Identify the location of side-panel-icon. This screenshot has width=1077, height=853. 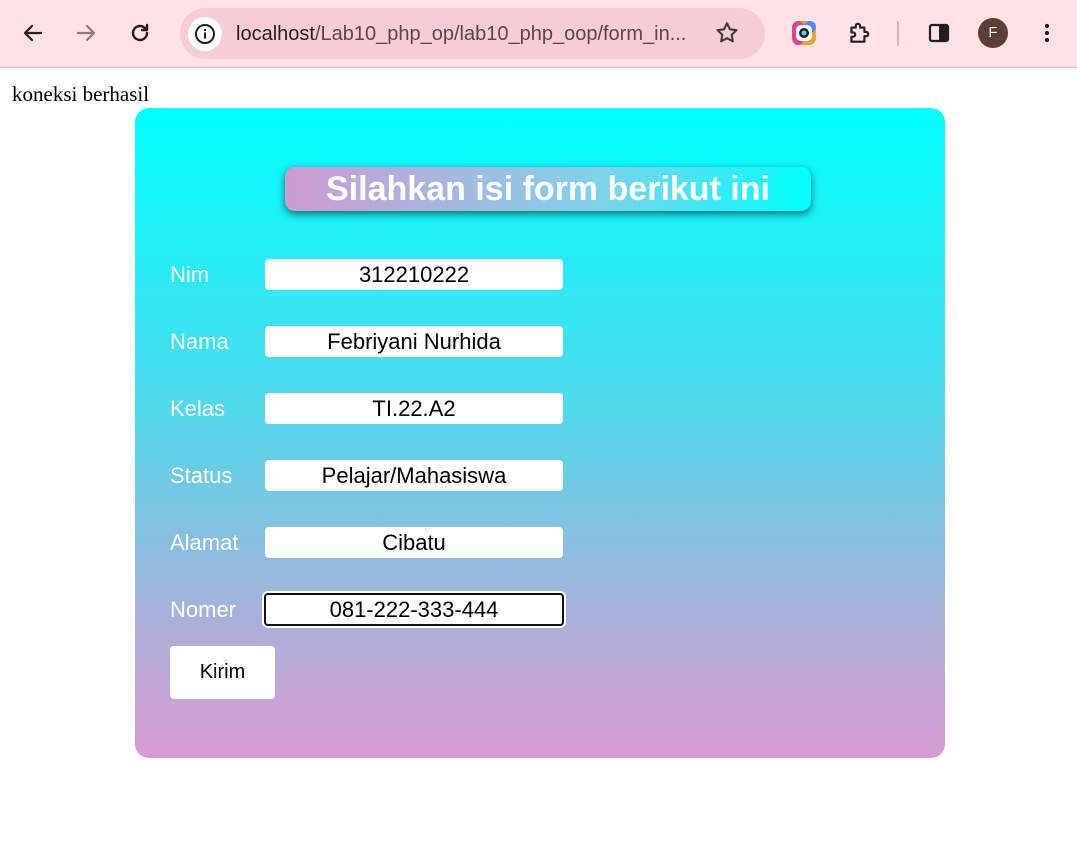
(939, 33).